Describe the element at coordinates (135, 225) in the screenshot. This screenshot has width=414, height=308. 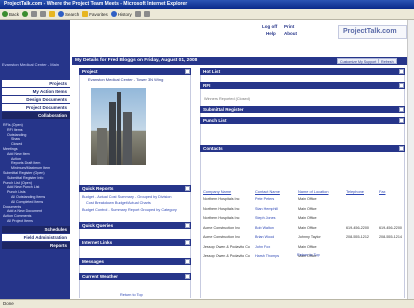
I see `quick-queries-header: Quick Queries` at that location.